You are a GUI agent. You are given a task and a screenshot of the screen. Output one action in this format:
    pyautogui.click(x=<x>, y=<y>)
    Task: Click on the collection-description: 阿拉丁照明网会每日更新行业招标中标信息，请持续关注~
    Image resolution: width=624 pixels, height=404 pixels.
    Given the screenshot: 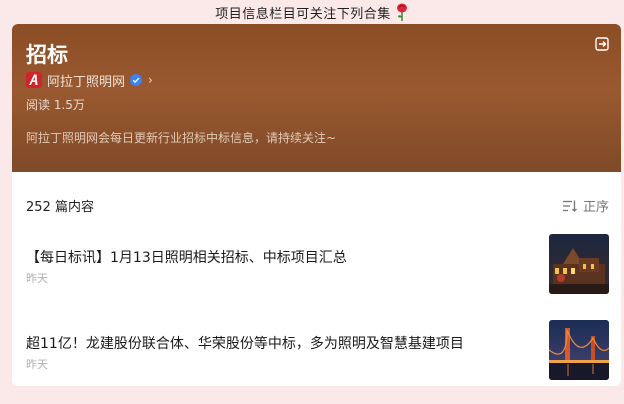 What is the action you would take?
    pyautogui.click(x=181, y=138)
    